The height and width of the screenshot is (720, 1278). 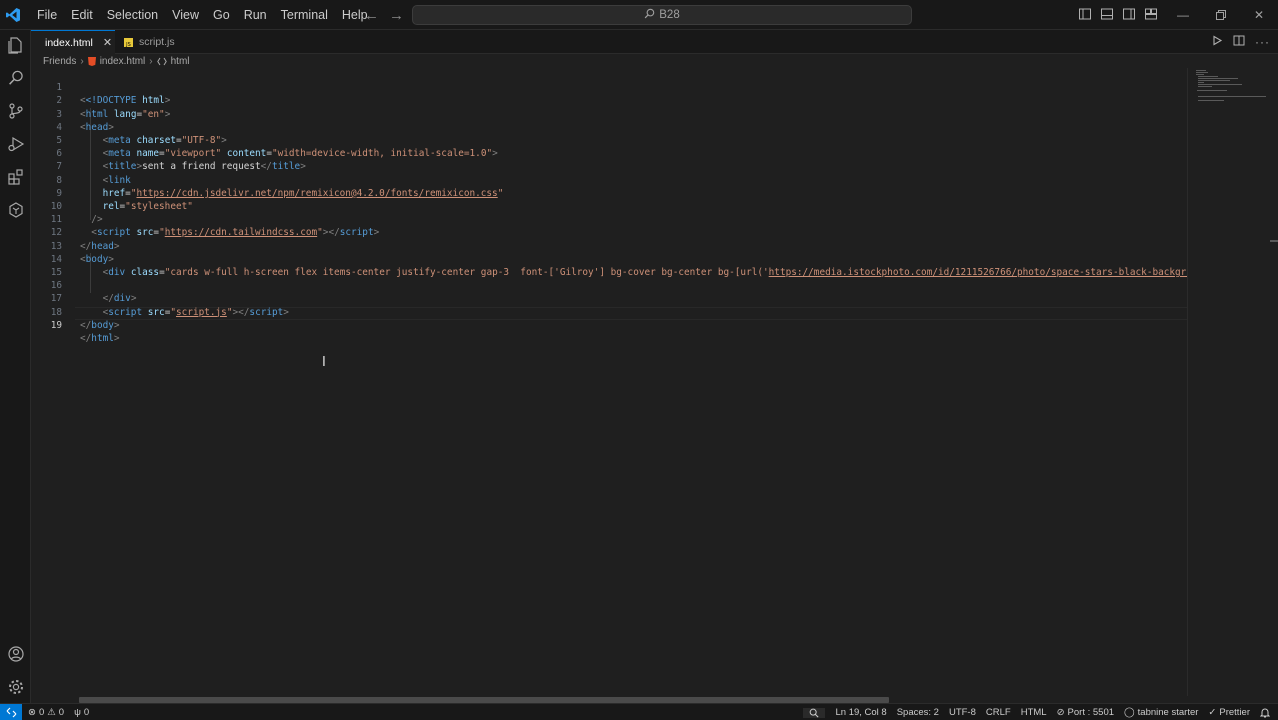 I want to click on minimap, so click(x=1227, y=382).